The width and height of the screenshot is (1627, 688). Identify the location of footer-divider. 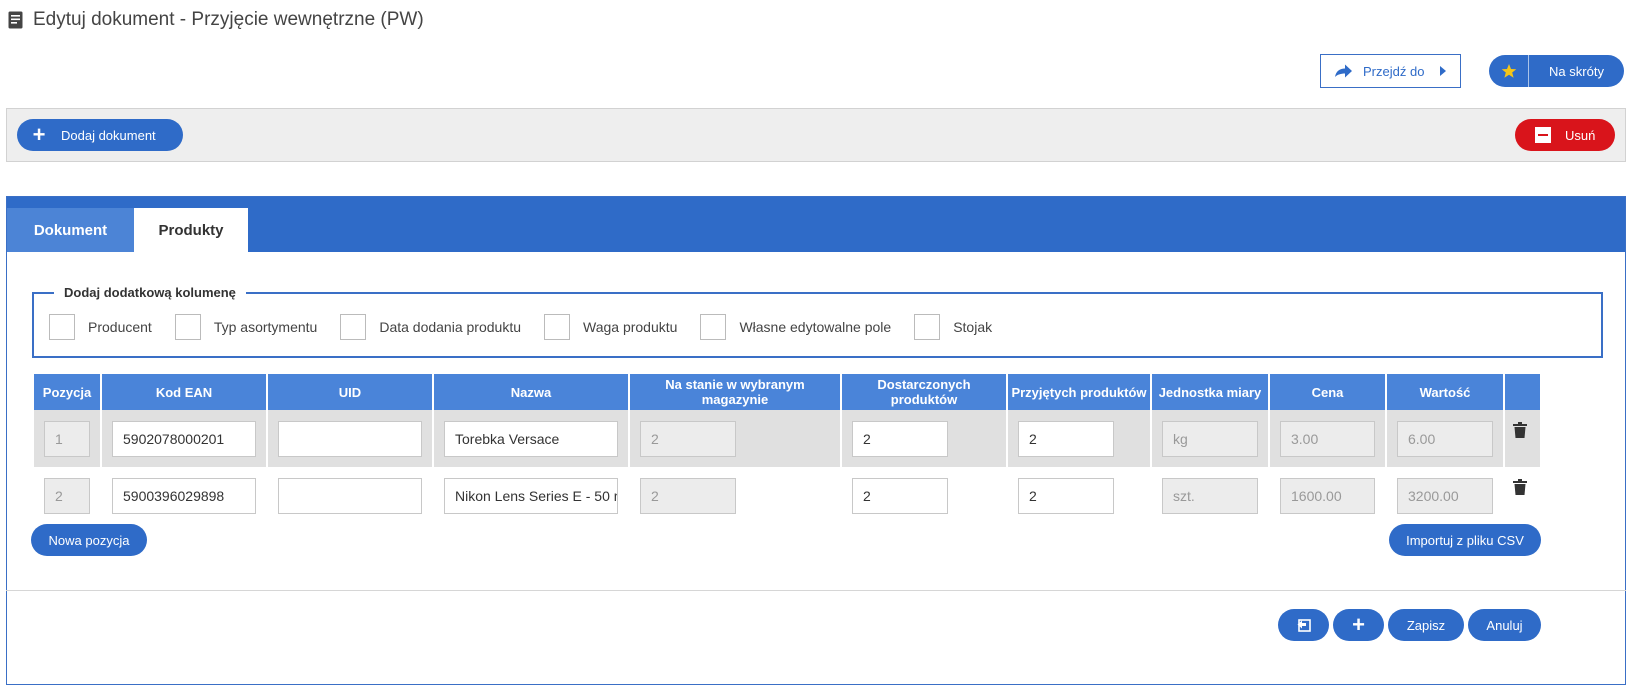
(816, 590).